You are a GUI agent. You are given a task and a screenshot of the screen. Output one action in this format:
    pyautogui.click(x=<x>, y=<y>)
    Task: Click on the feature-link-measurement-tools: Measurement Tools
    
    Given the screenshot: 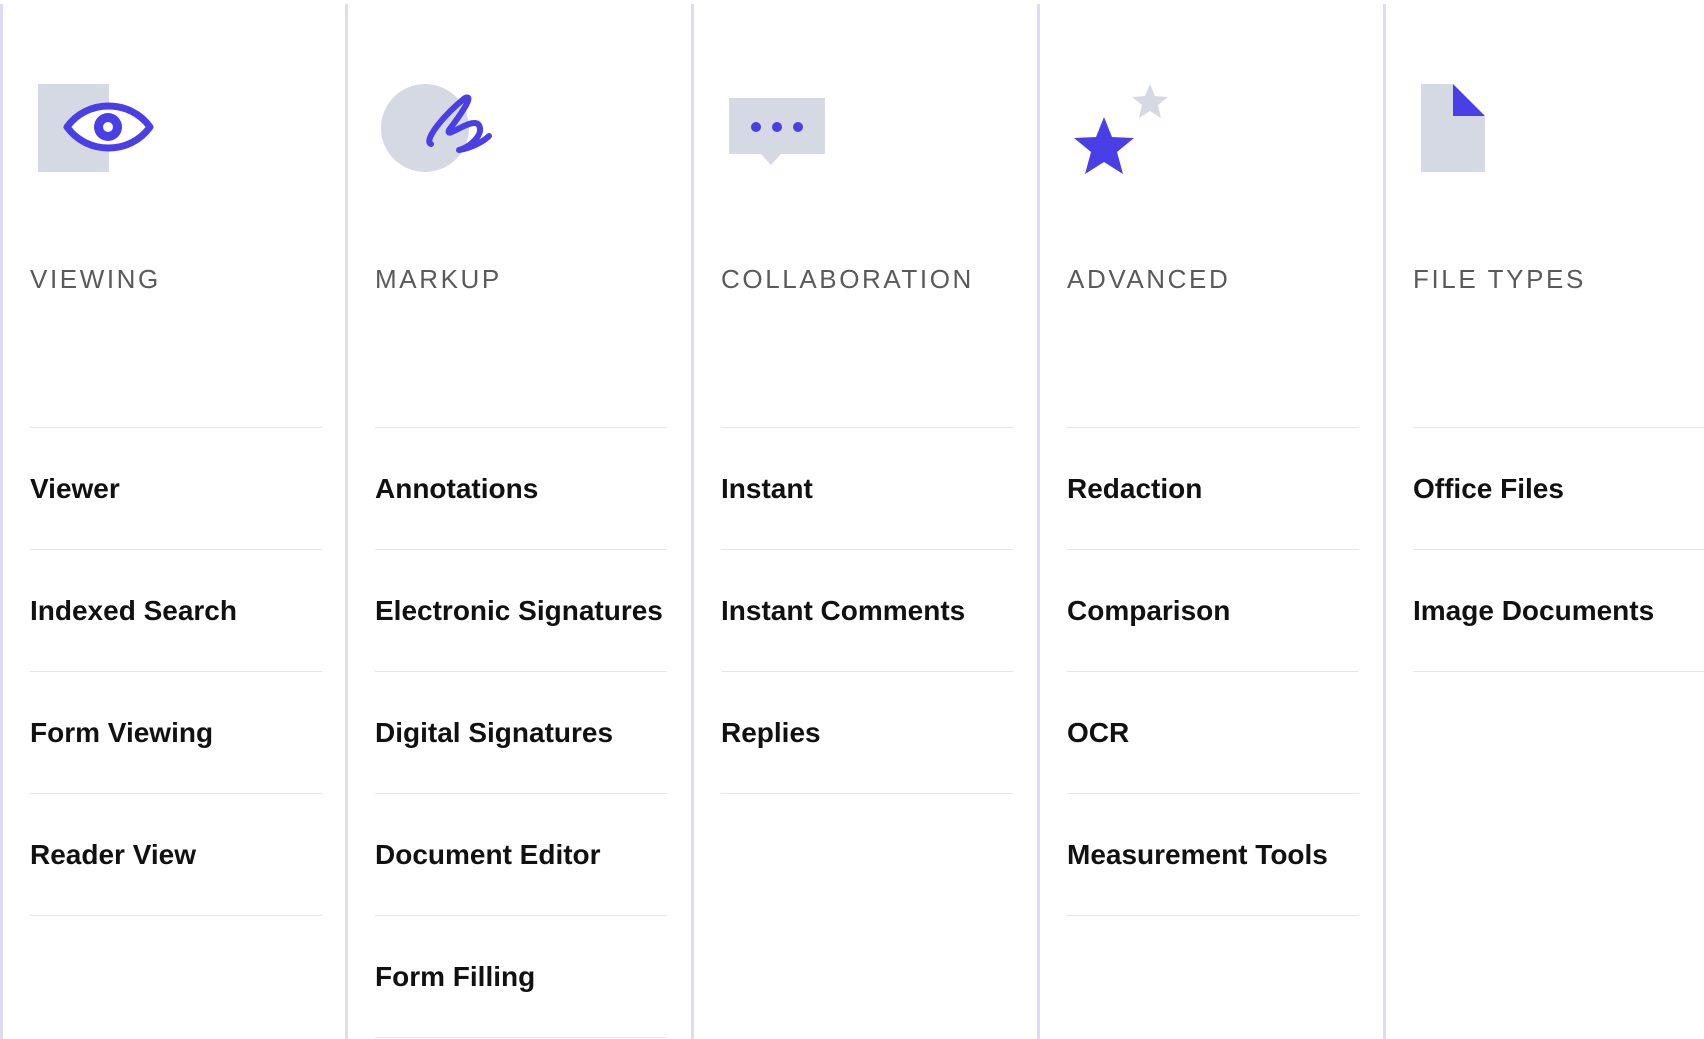 What is the action you would take?
    pyautogui.click(x=1213, y=855)
    